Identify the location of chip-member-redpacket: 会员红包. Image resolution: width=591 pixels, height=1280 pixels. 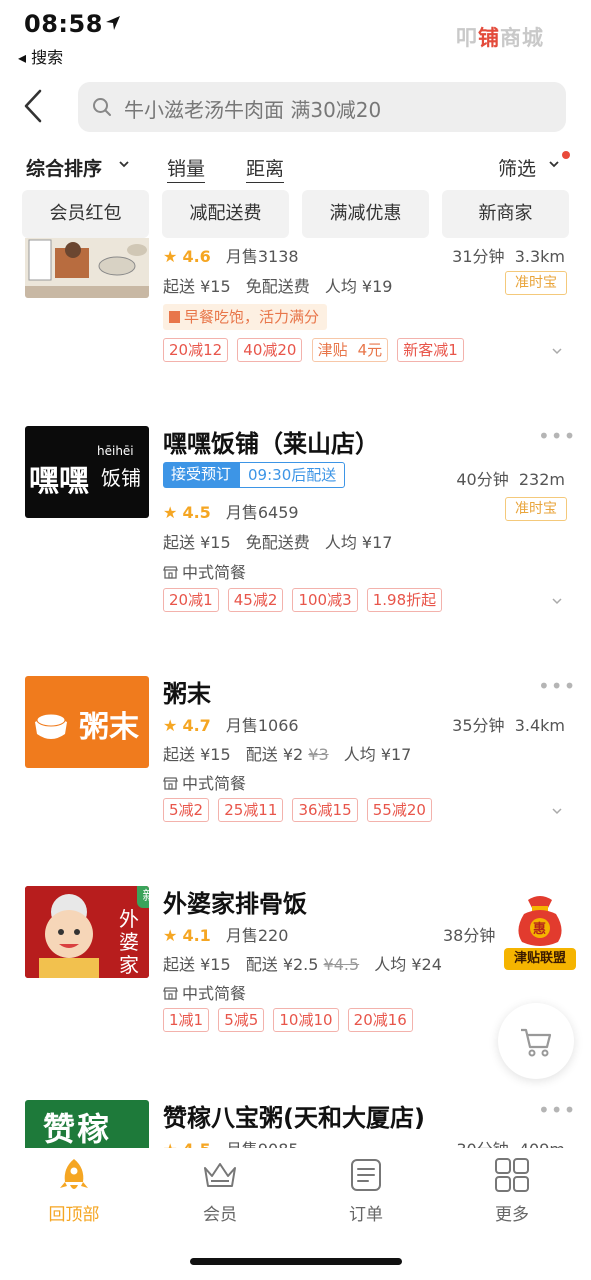
(85, 214).